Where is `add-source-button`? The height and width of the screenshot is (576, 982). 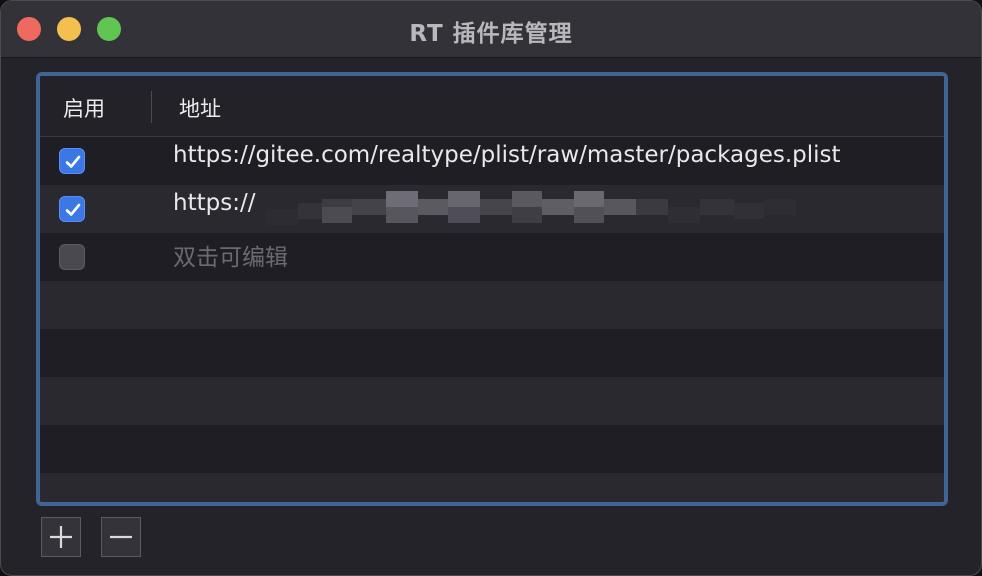 add-source-button is located at coordinates (61, 537).